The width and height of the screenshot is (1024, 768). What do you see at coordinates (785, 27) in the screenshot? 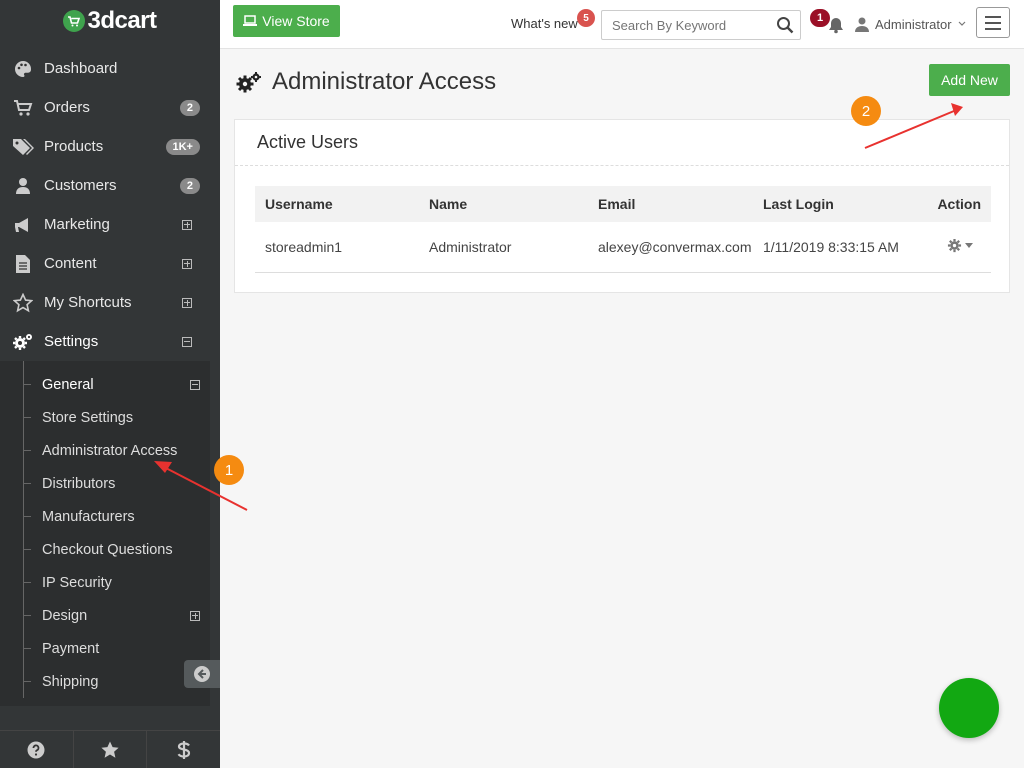
I see `search-icon` at bounding box center [785, 27].